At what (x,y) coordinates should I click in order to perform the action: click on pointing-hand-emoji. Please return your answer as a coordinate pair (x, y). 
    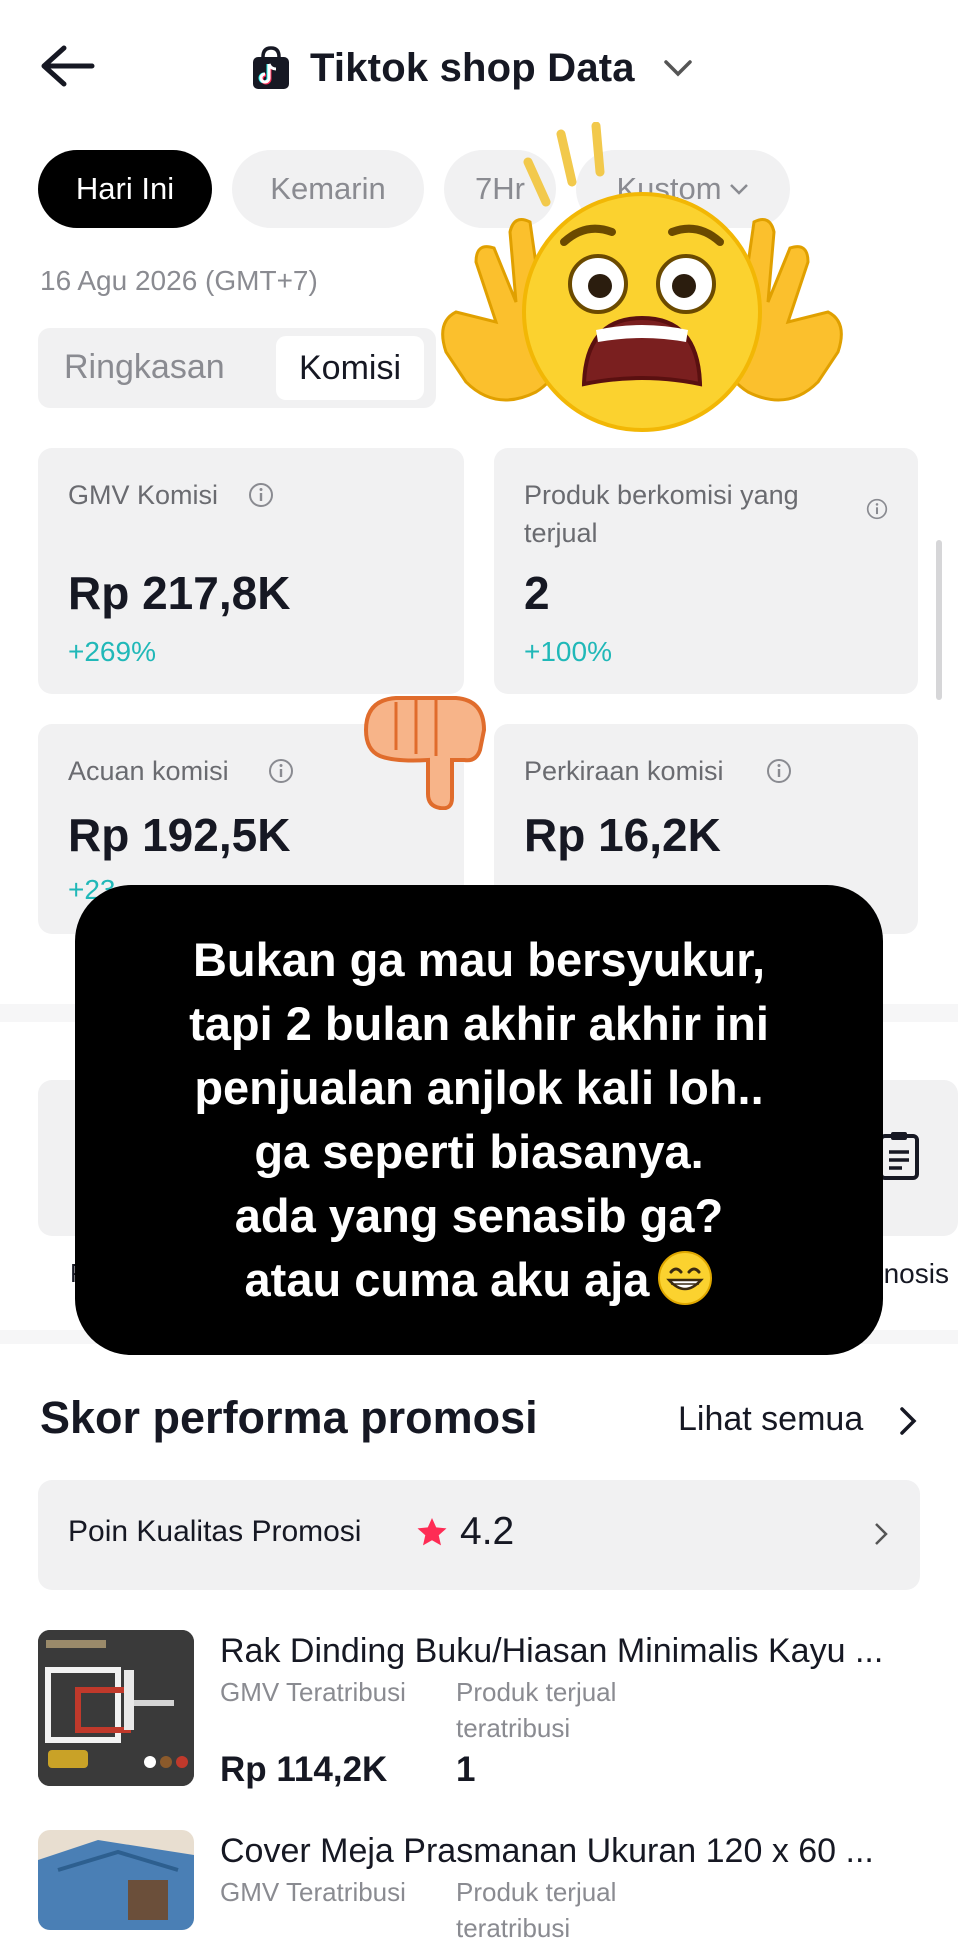
    Looking at the image, I should click on (425, 753).